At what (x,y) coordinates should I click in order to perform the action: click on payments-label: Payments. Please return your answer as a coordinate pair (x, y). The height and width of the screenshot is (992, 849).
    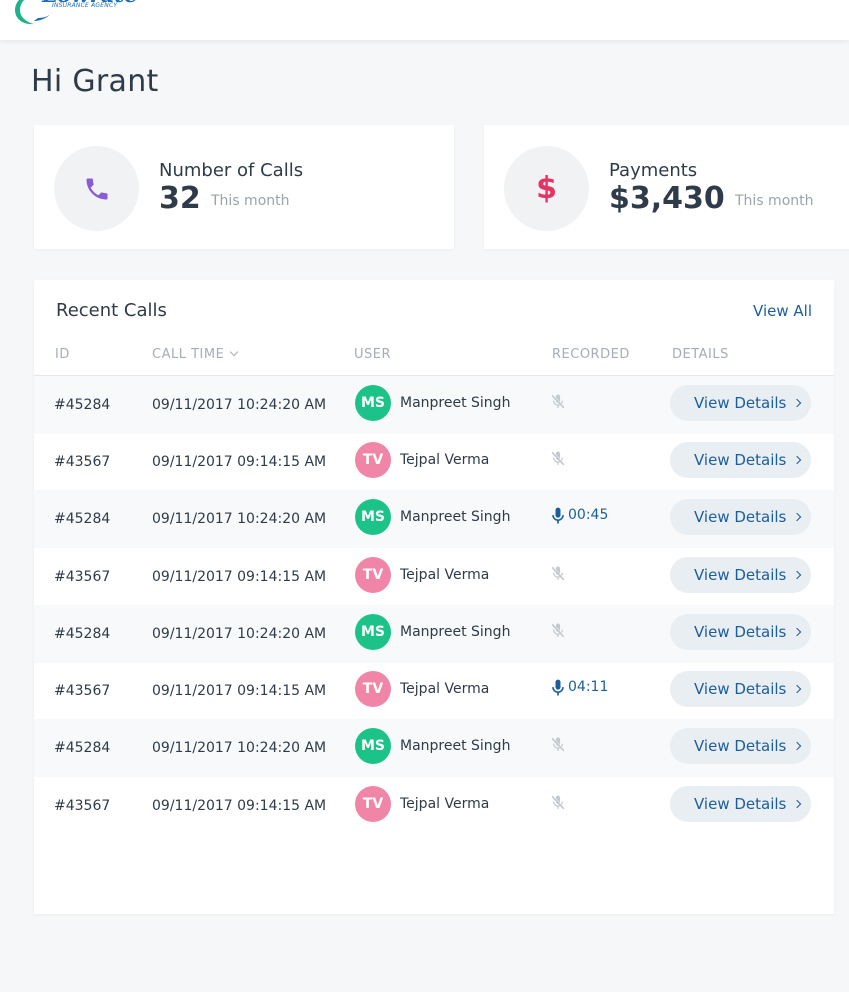
    Looking at the image, I should click on (653, 170).